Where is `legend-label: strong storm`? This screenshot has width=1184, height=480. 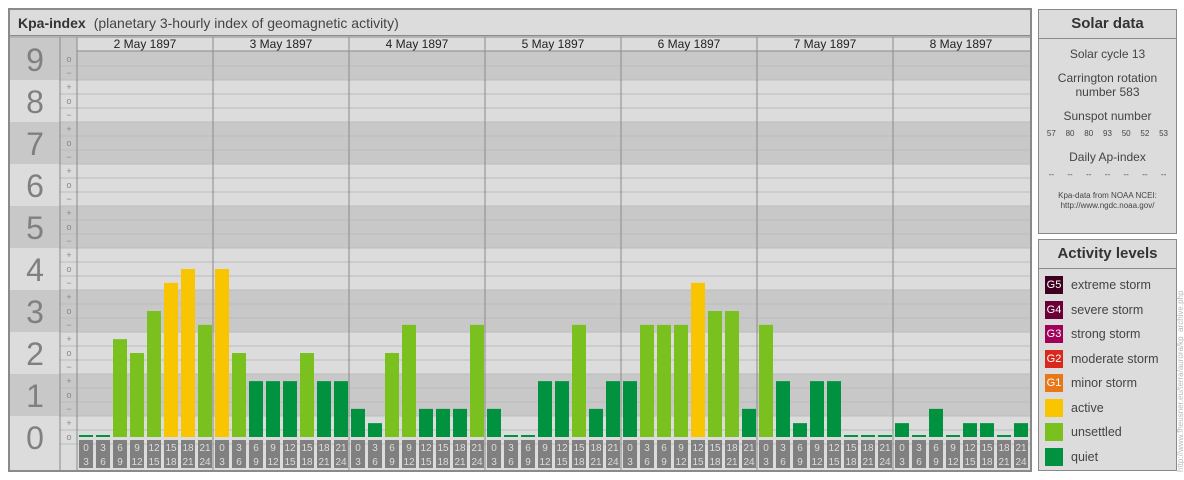 legend-label: strong storm is located at coordinates (1106, 334).